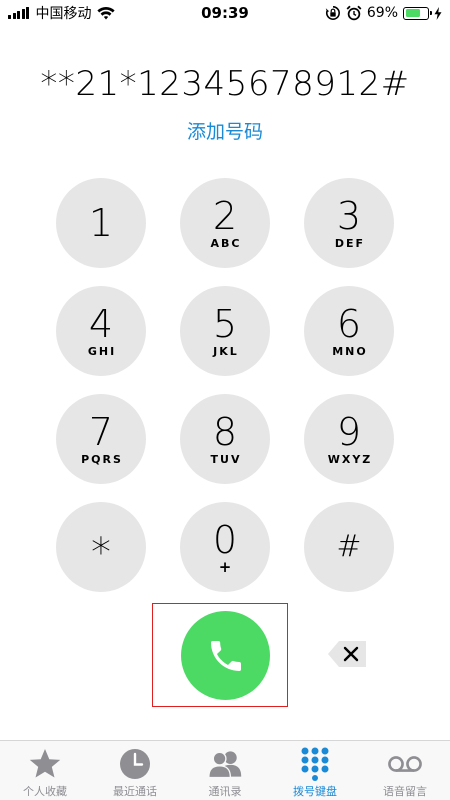 Image resolution: width=450 pixels, height=800 pixels. I want to click on key-letters: MNO, so click(350, 351).